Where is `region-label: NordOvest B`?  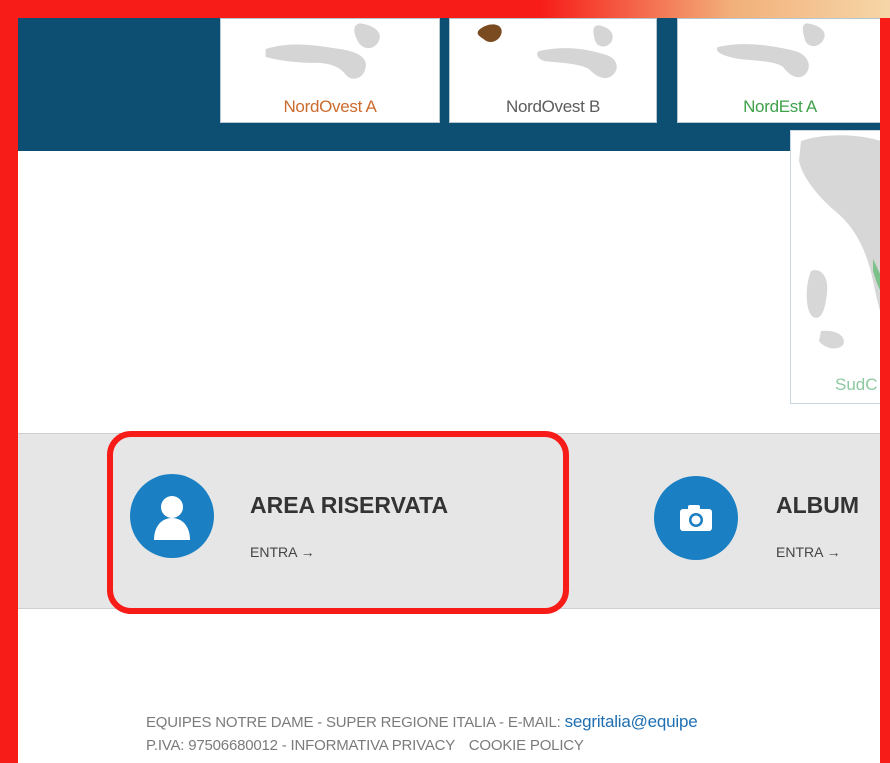 region-label: NordOvest B is located at coordinates (552, 106).